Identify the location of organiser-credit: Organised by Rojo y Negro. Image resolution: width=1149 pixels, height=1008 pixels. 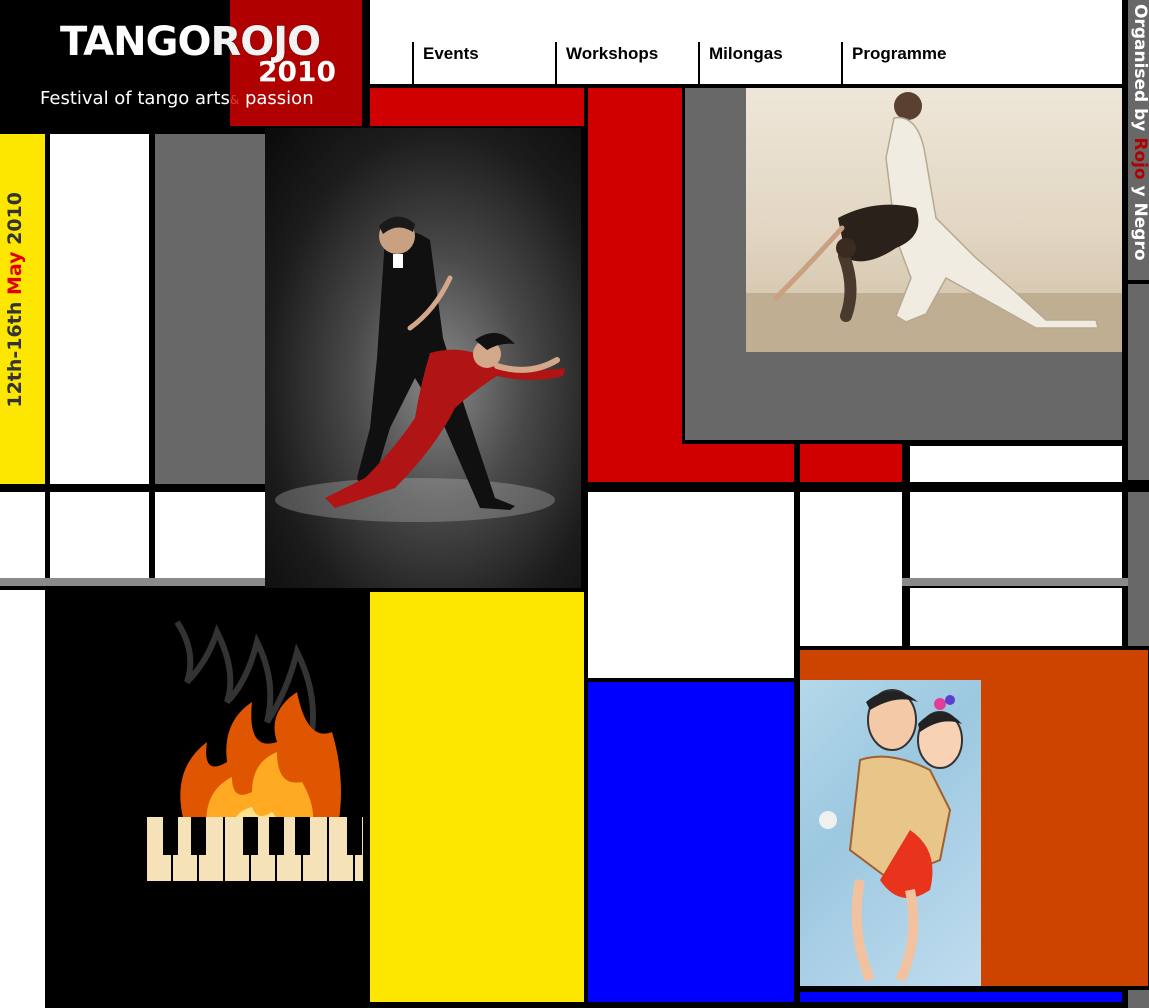
(1139, 132).